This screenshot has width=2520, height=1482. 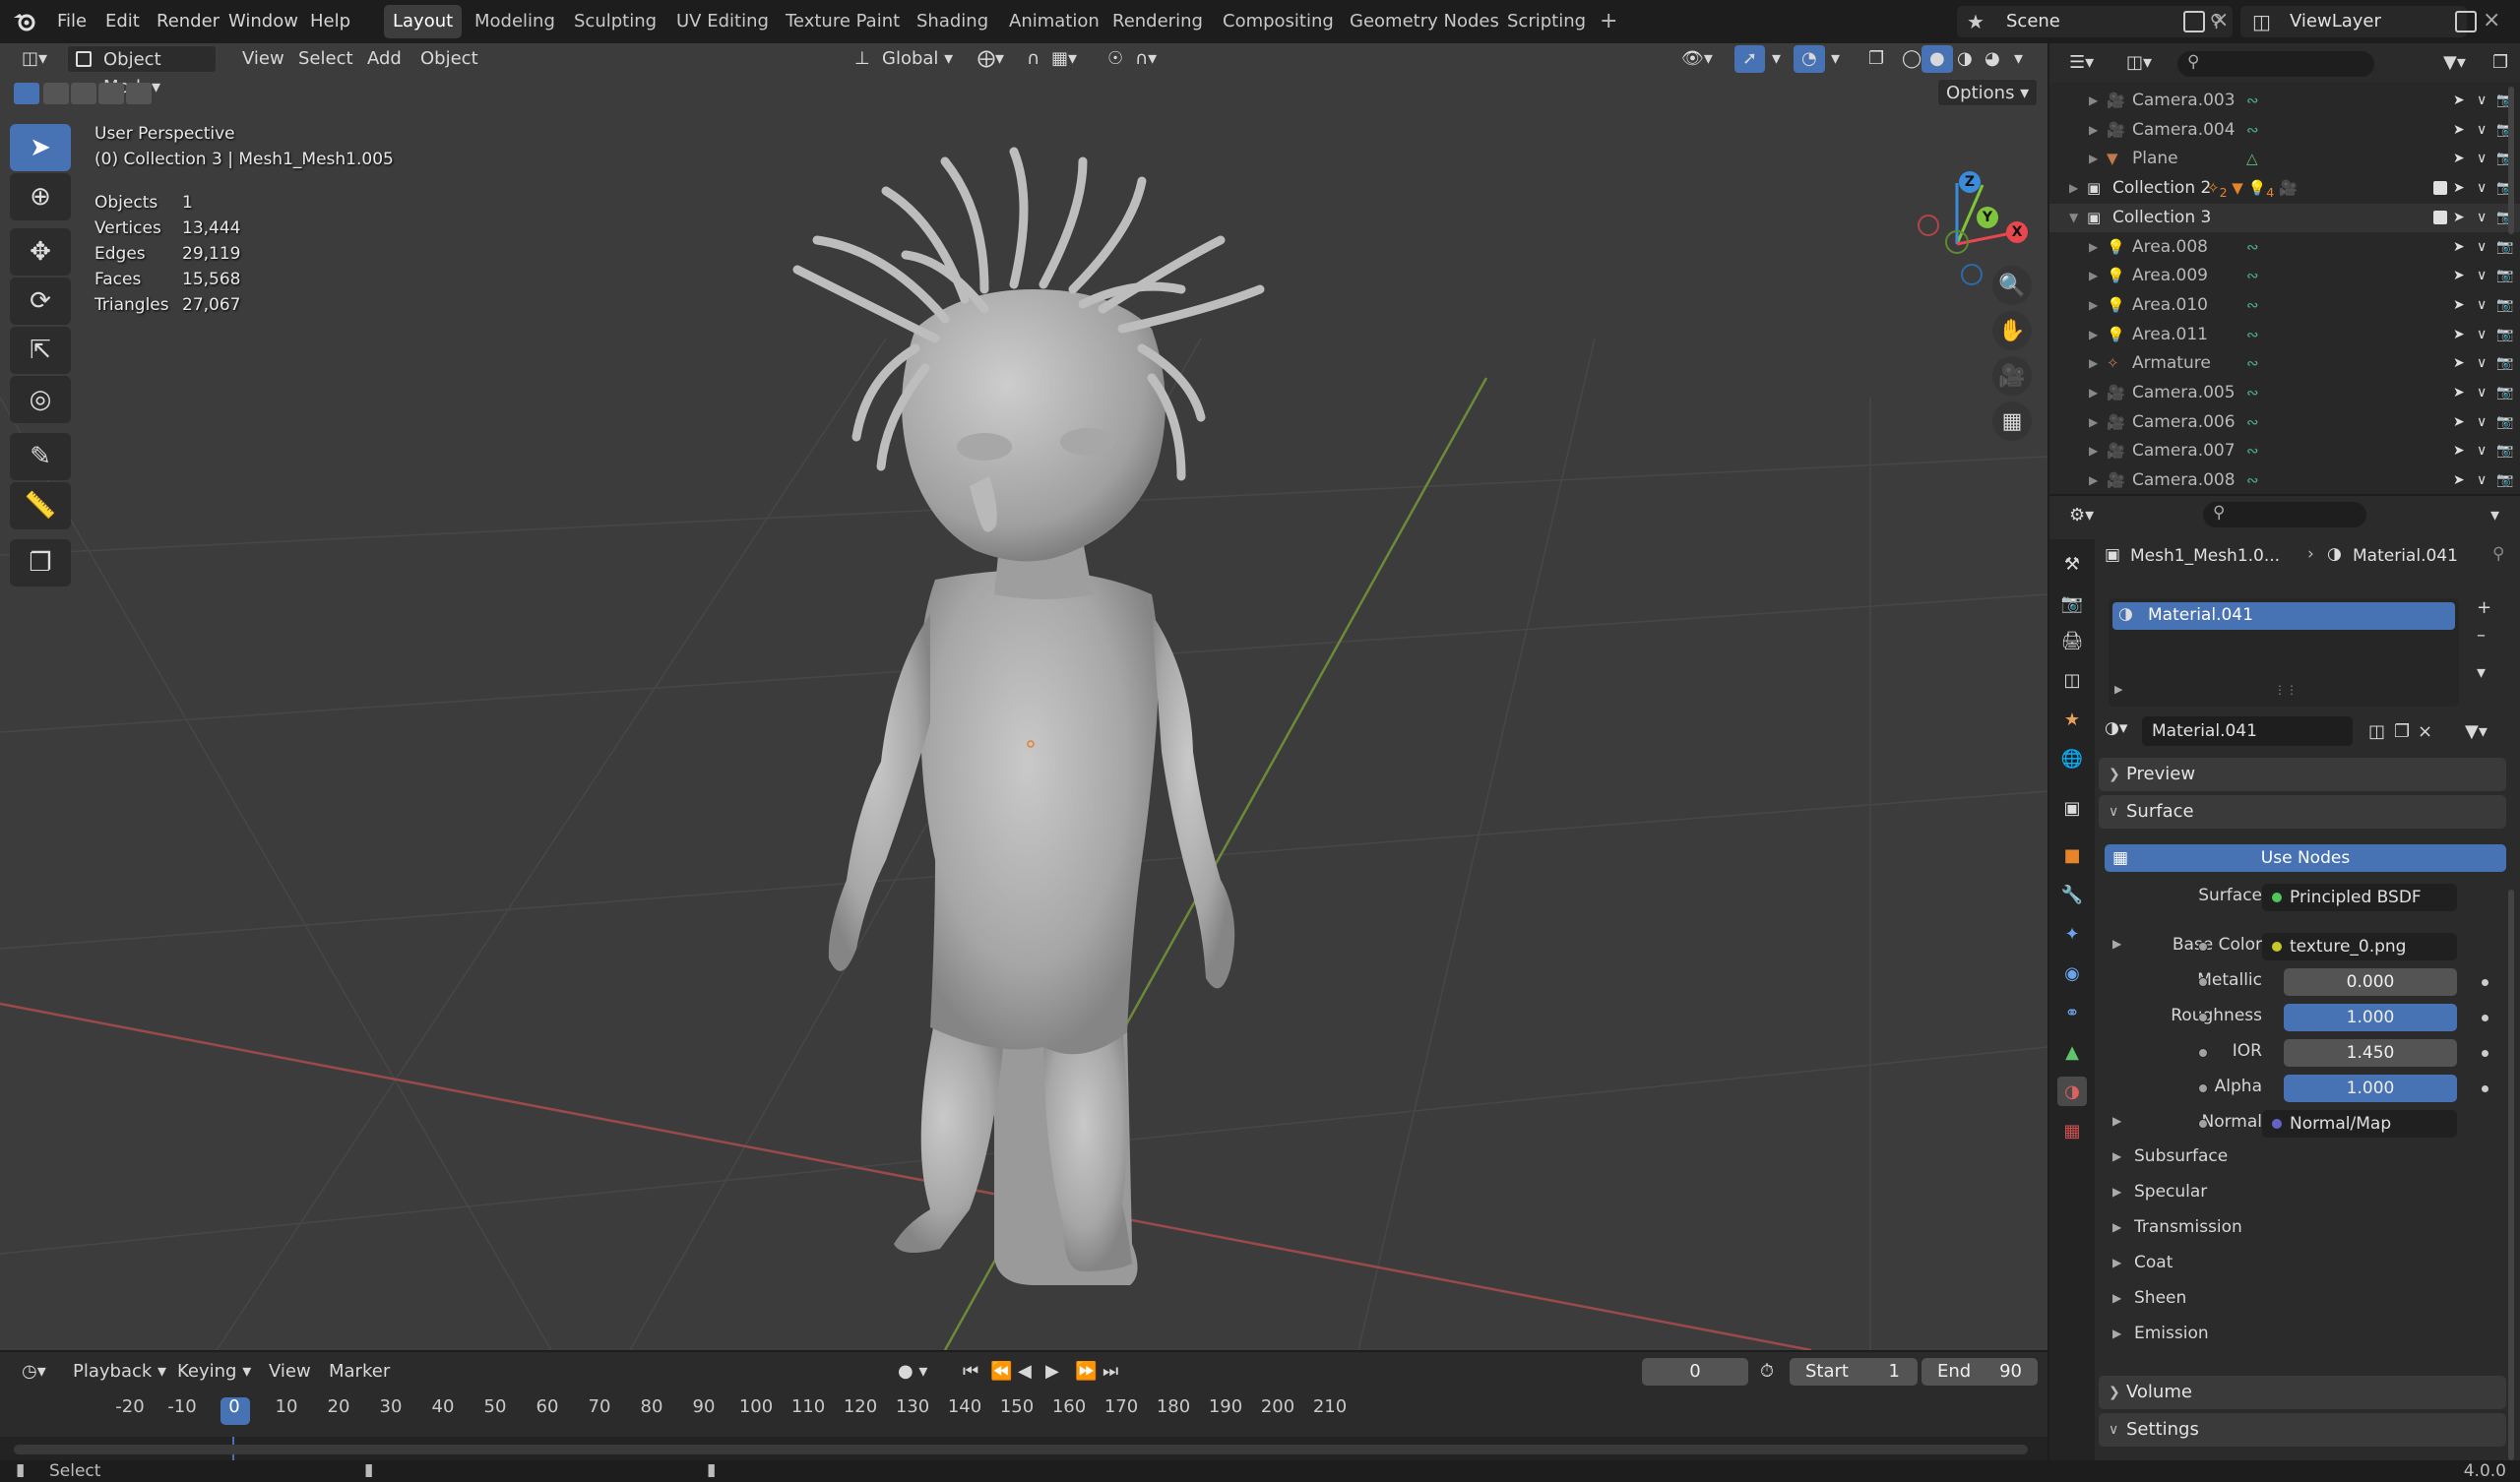 What do you see at coordinates (330, 21) in the screenshot?
I see `menu-help: Help` at bounding box center [330, 21].